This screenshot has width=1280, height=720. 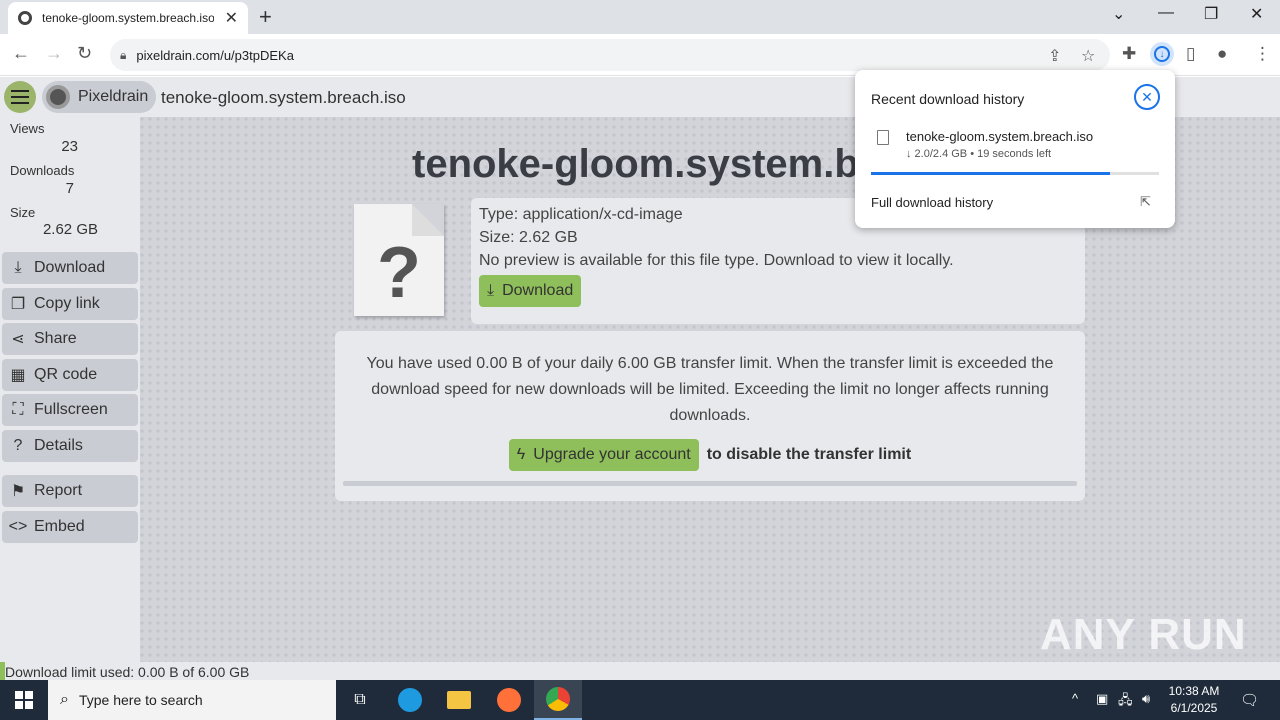 I want to click on sidebar-details-button: ? Details, so click(x=70, y=446).